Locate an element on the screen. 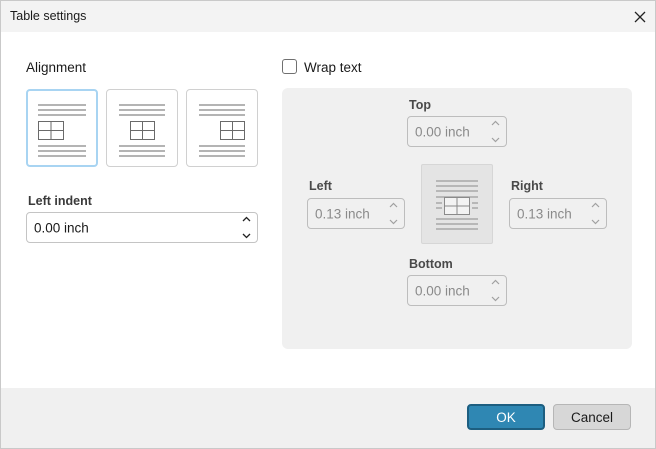  align-right-button is located at coordinates (222, 128).